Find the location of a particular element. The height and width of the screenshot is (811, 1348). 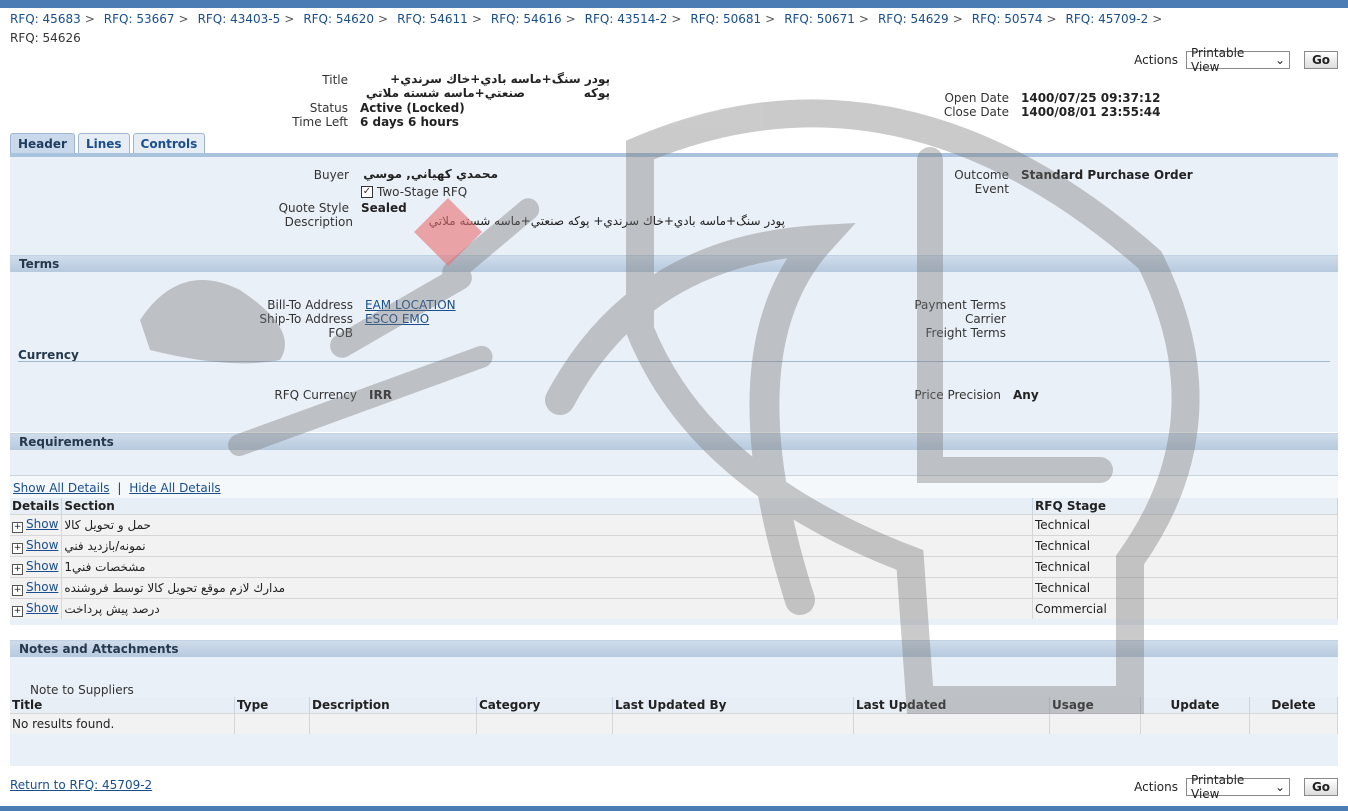

two-stage-checkbox-row: ✓ Two-Stage RFQ is located at coordinates (414, 192).